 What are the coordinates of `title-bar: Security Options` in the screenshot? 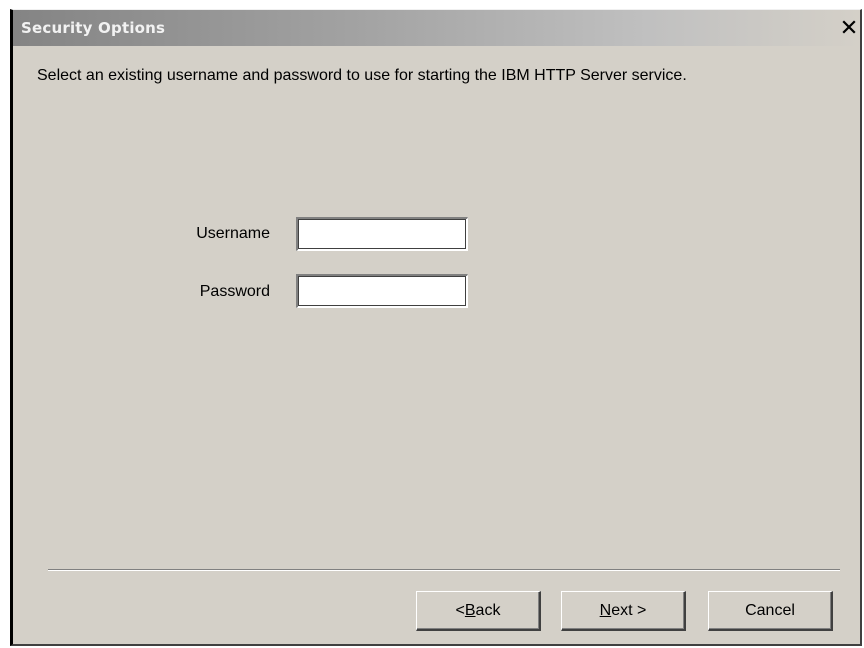 It's located at (436, 28).